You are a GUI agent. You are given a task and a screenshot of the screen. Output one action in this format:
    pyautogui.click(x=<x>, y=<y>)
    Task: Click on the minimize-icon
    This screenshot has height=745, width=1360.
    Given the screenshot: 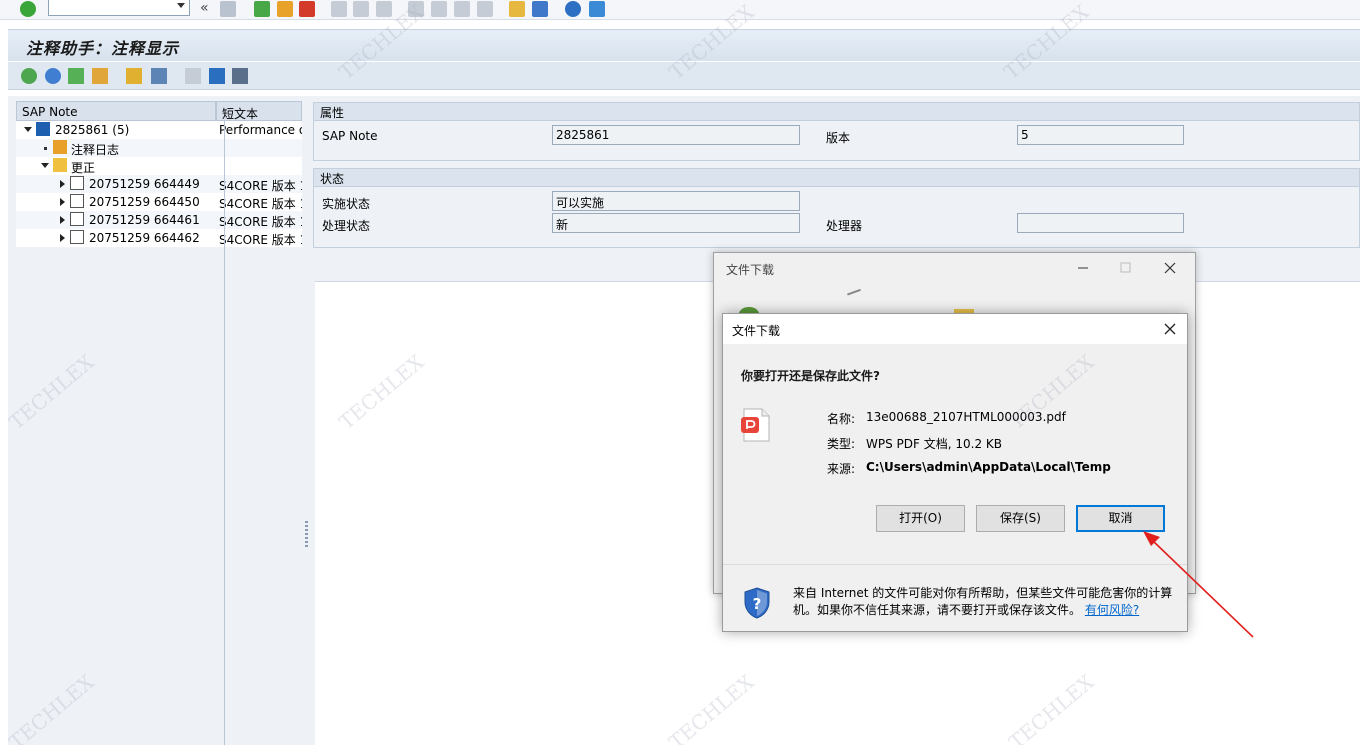 What is the action you would take?
    pyautogui.click(x=1083, y=268)
    